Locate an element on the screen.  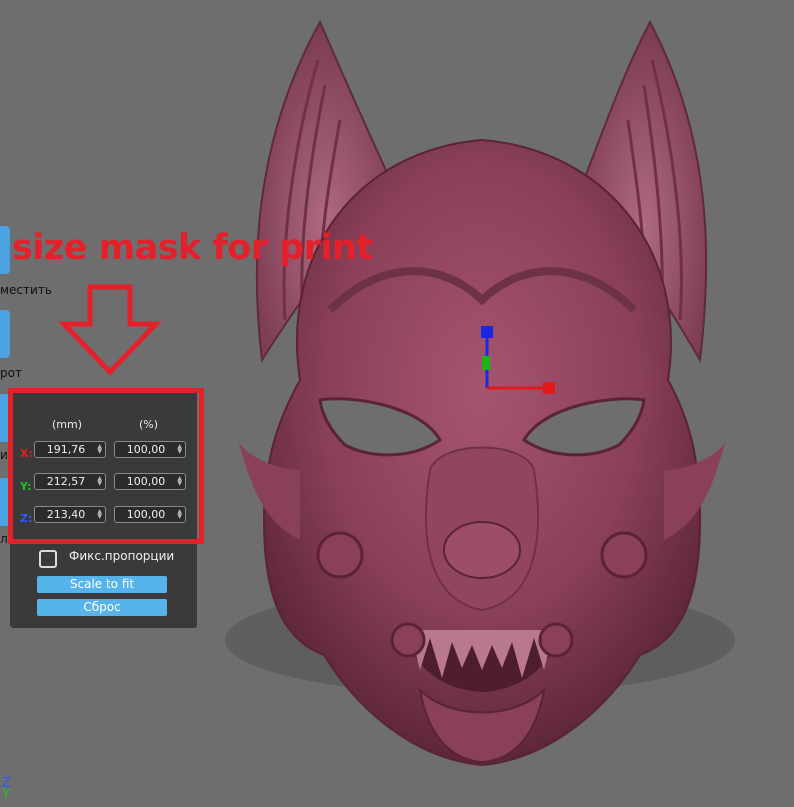
lock-proportions-label: Фикс.пропорции is located at coordinates (122, 556).